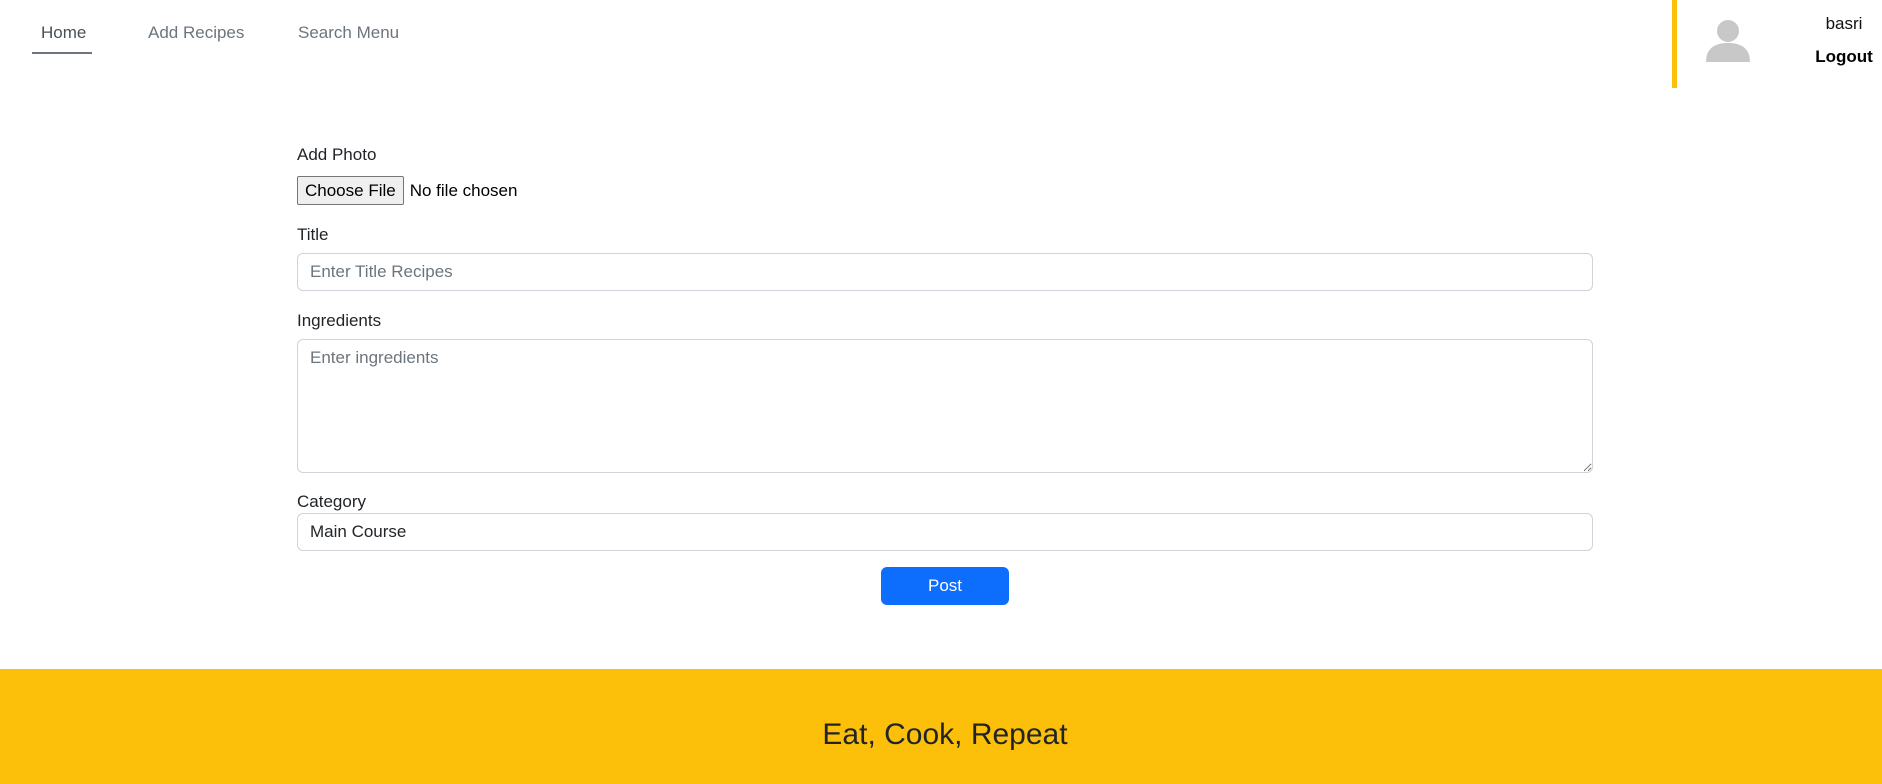  What do you see at coordinates (63, 33) in the screenshot?
I see `nav-home: Home` at bounding box center [63, 33].